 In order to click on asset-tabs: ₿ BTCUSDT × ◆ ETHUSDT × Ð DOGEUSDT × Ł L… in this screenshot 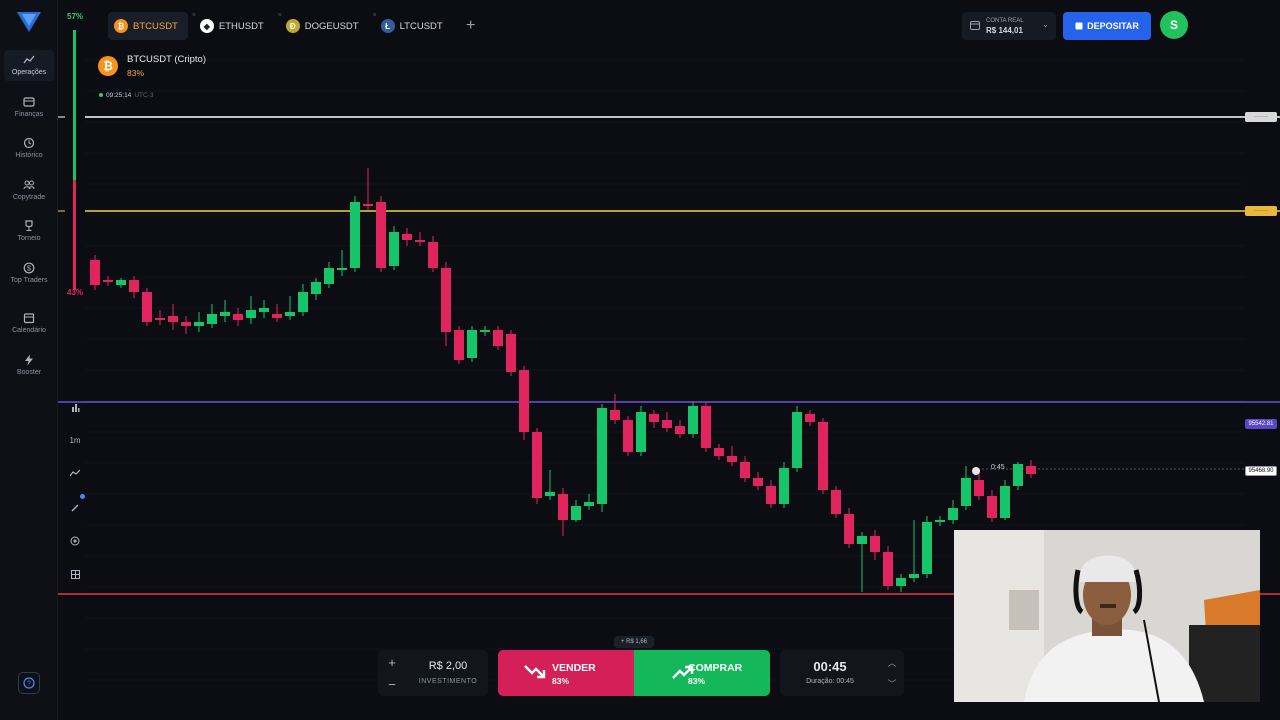, I will do `click(295, 26)`.